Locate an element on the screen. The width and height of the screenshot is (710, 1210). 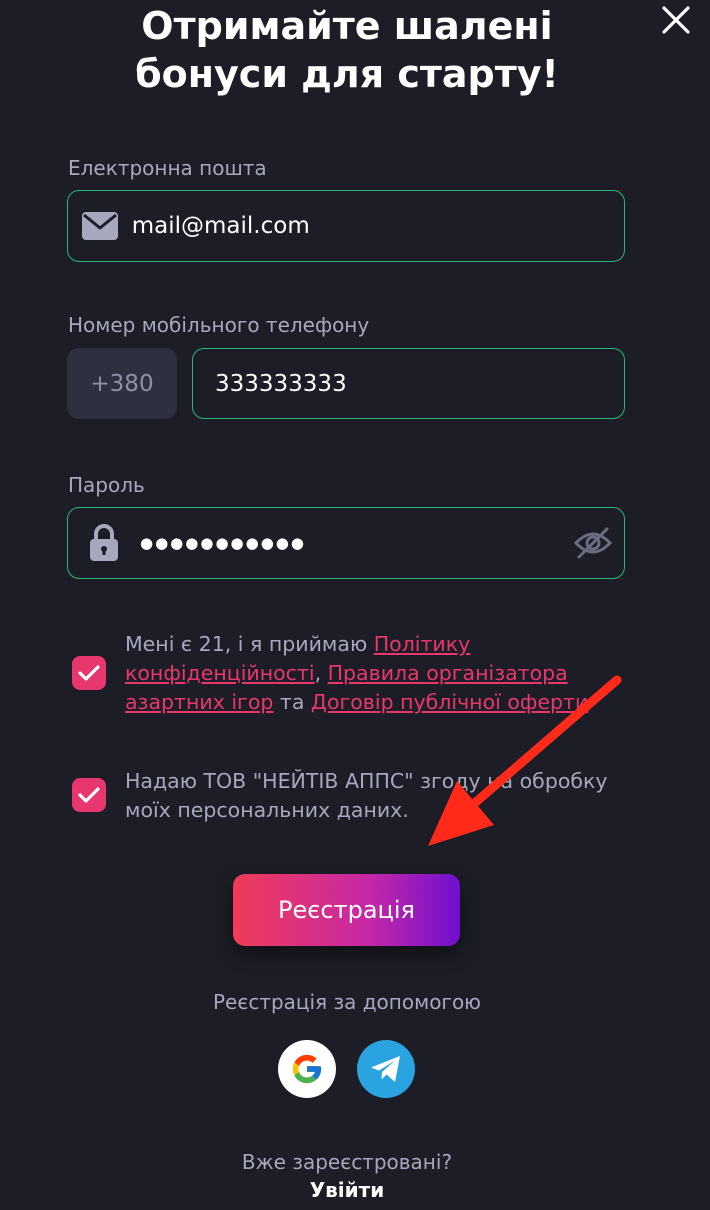
phone-prefix: +380 is located at coordinates (122, 383).